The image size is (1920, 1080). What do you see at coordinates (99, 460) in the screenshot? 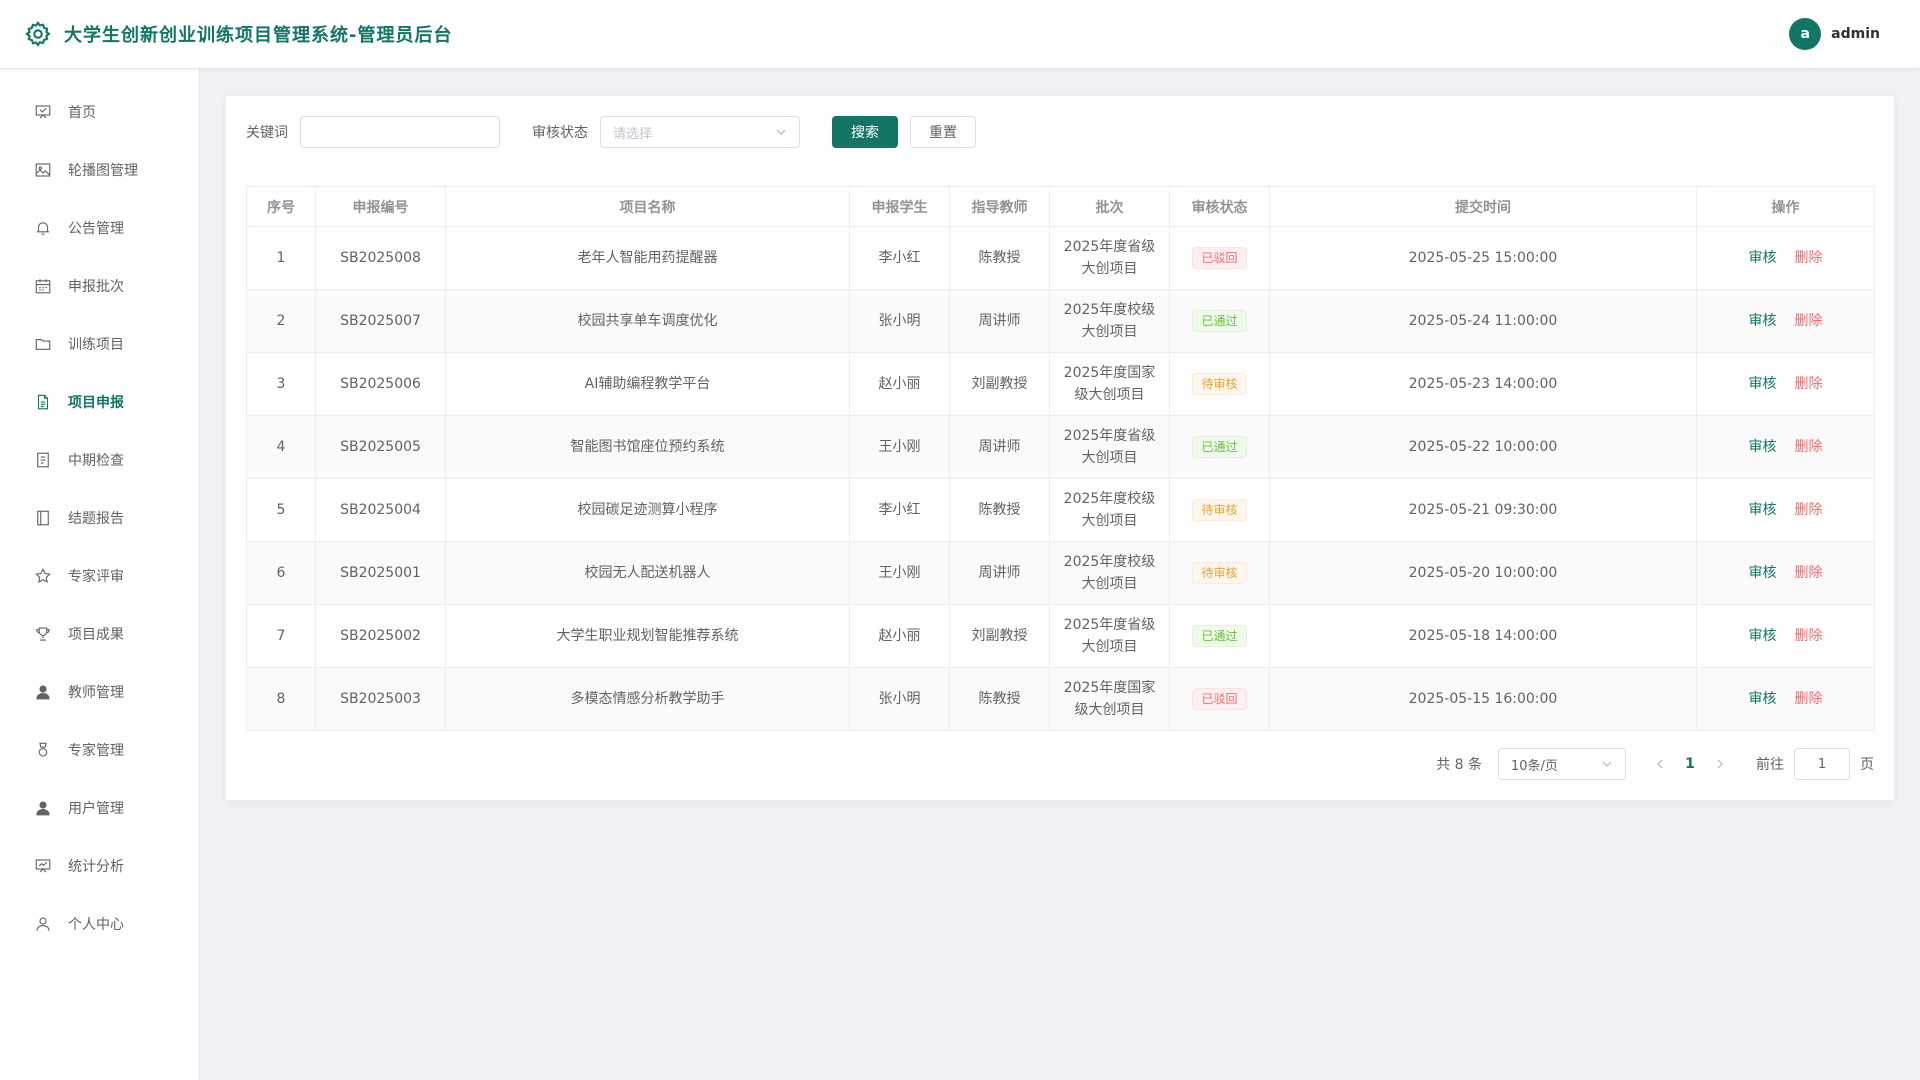
I see `sidebar-item-midterm: 中期检查` at bounding box center [99, 460].